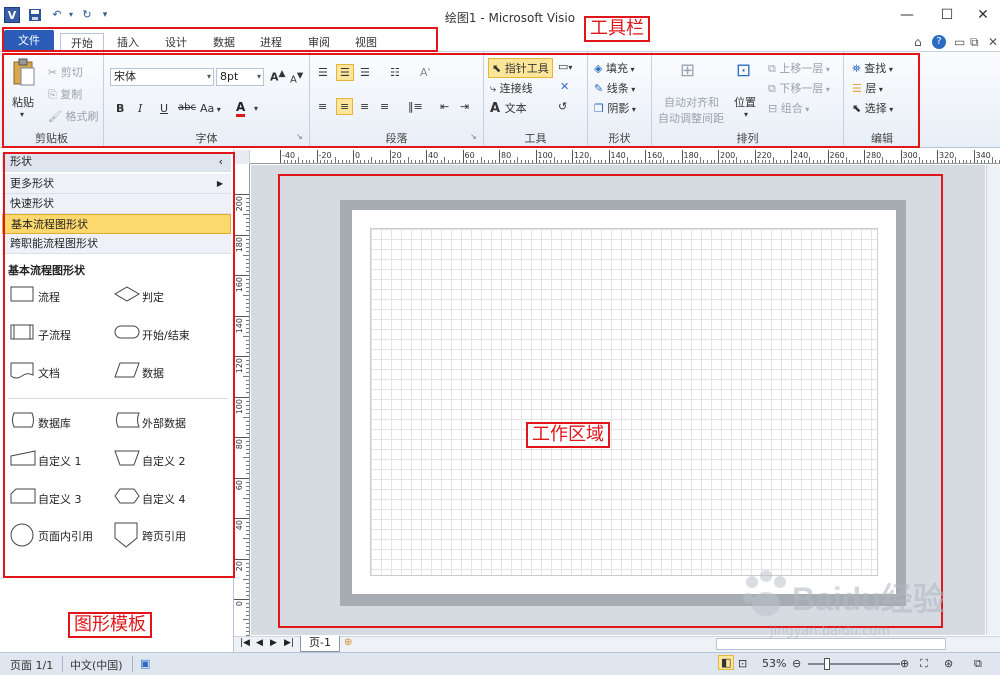 This screenshot has width=1000, height=675. What do you see at coordinates (939, 42) in the screenshot?
I see `help-icon: ?` at bounding box center [939, 42].